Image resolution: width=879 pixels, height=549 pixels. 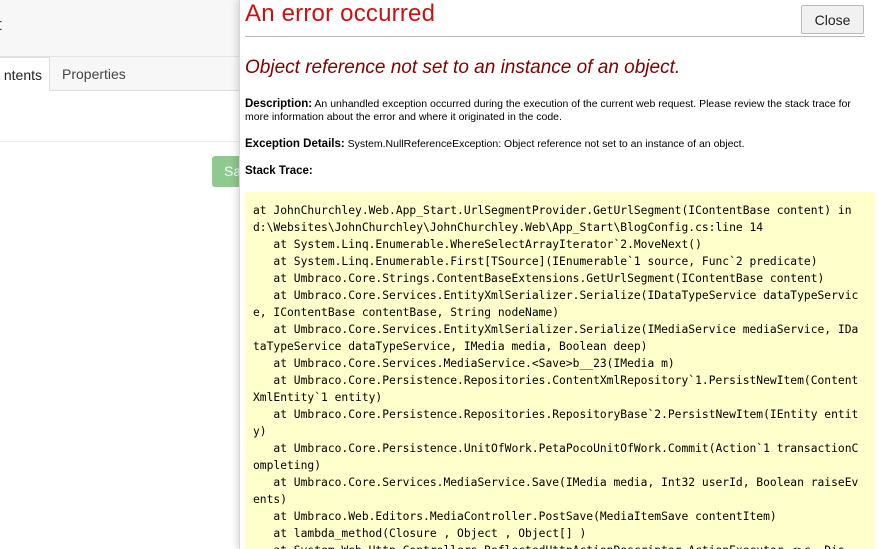 I want to click on save-button: Save, so click(x=226, y=171).